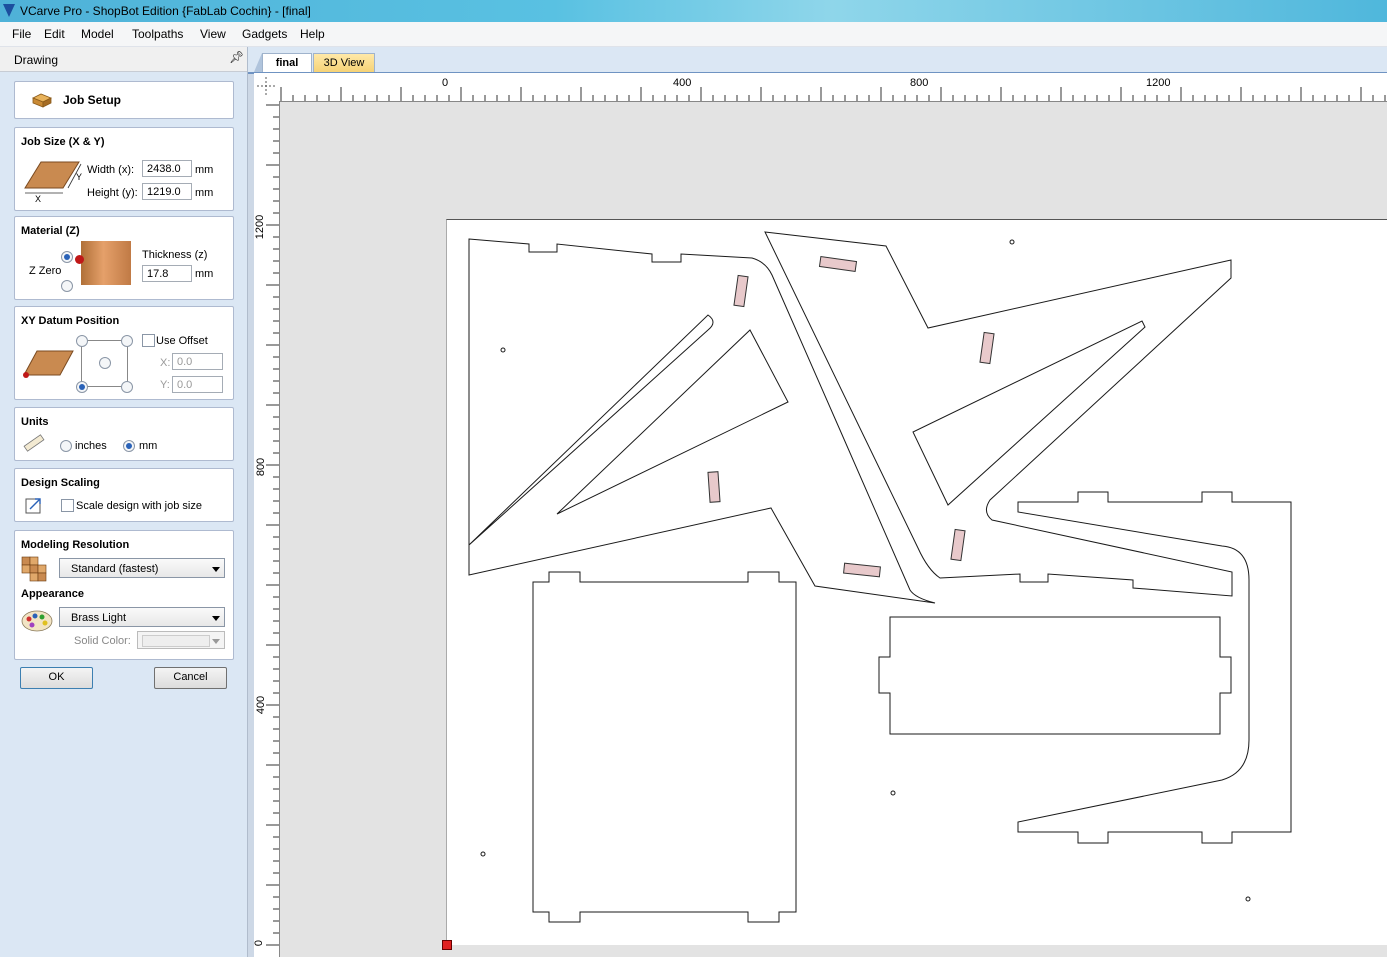 The width and height of the screenshot is (1387, 960). I want to click on chair-side-right, so click(998, 414).